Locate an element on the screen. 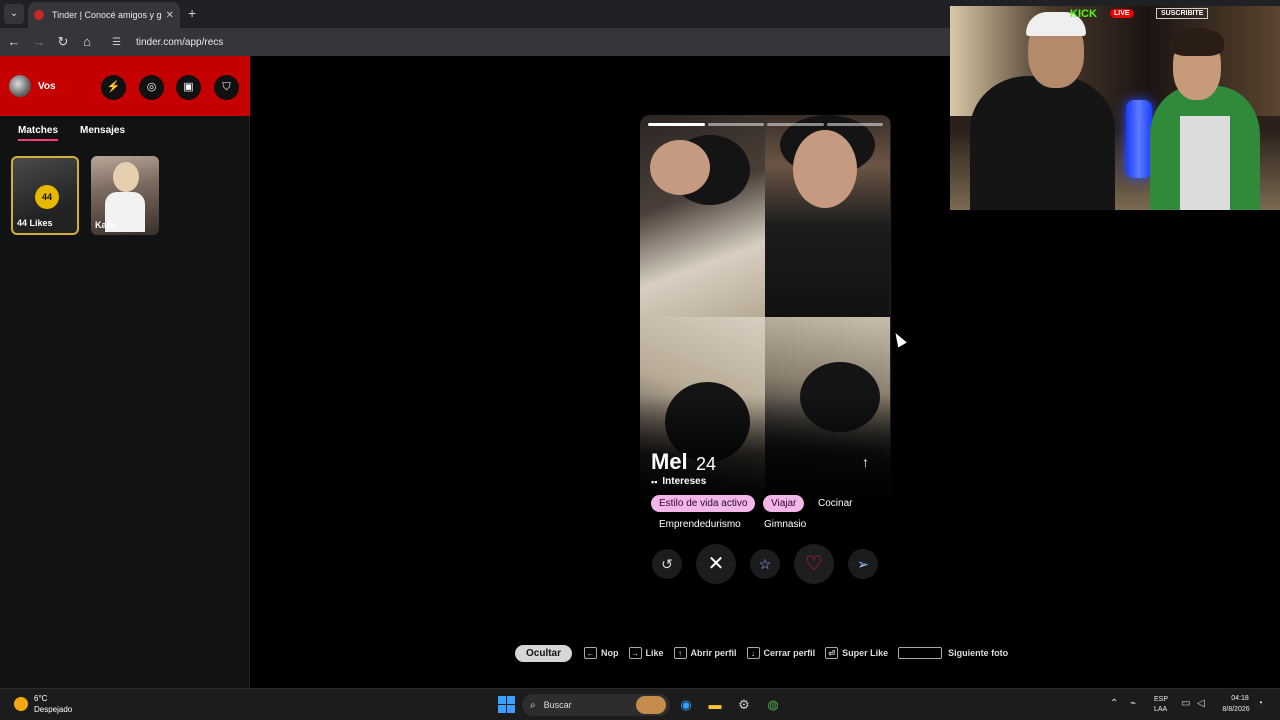 Image resolution: width=1280 pixels, height=720 pixels. back-arrow-icon: ← is located at coordinates (14, 42).